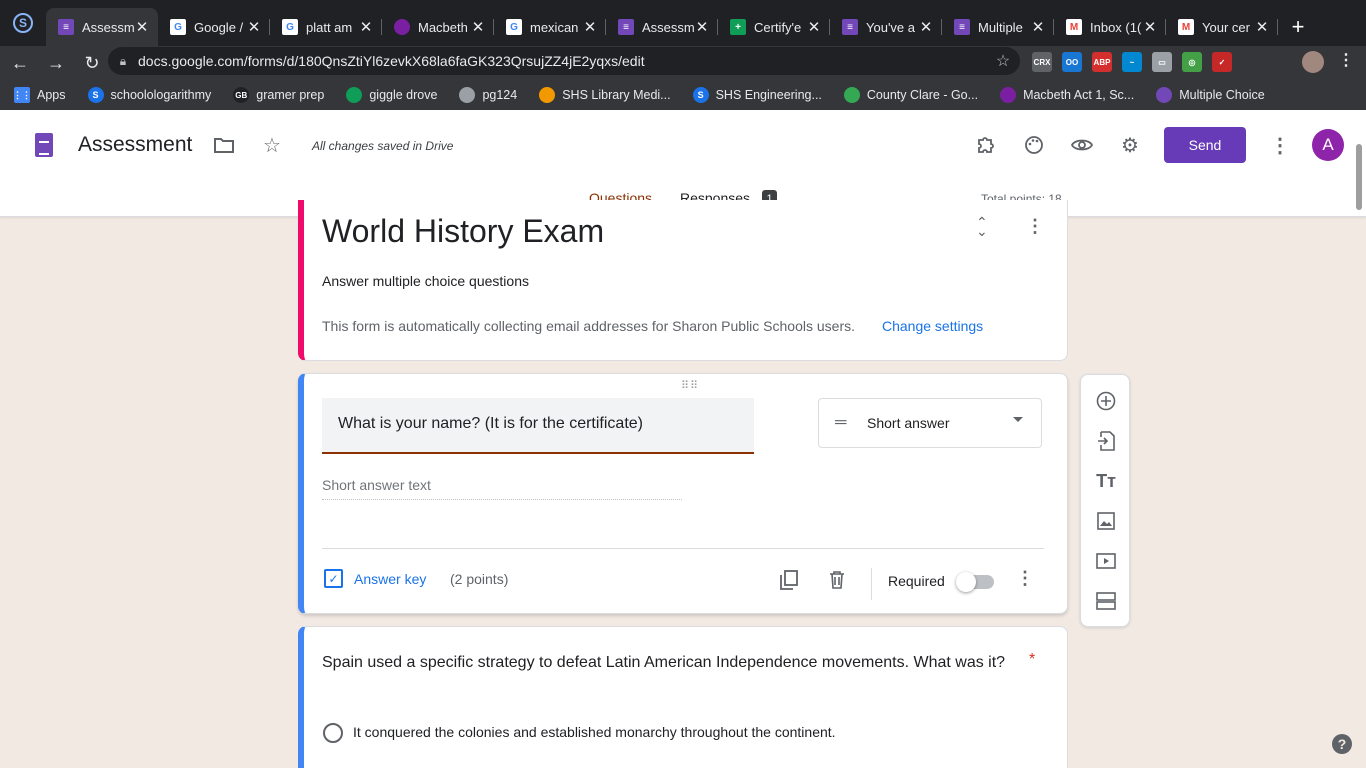 The image size is (1366, 768). Describe the element at coordinates (789, 580) in the screenshot. I see `duplicate-icon` at that location.